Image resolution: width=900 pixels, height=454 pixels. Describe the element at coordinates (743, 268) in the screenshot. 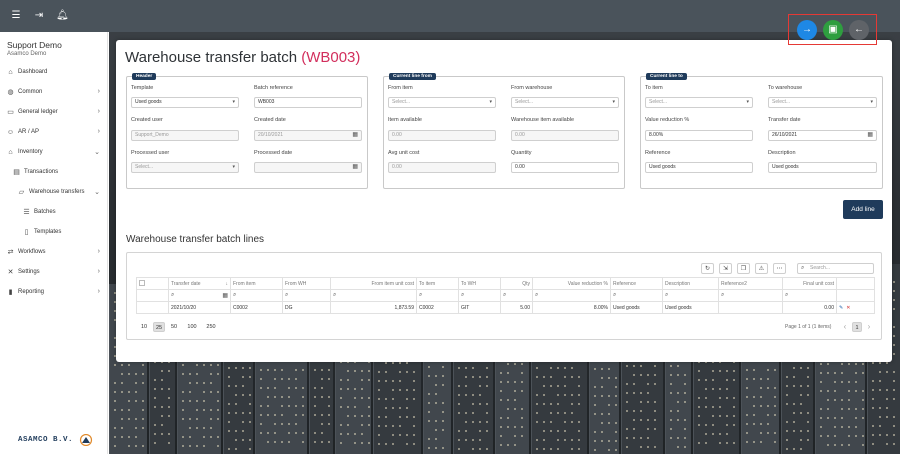

I see `copy-button: ❐` at that location.